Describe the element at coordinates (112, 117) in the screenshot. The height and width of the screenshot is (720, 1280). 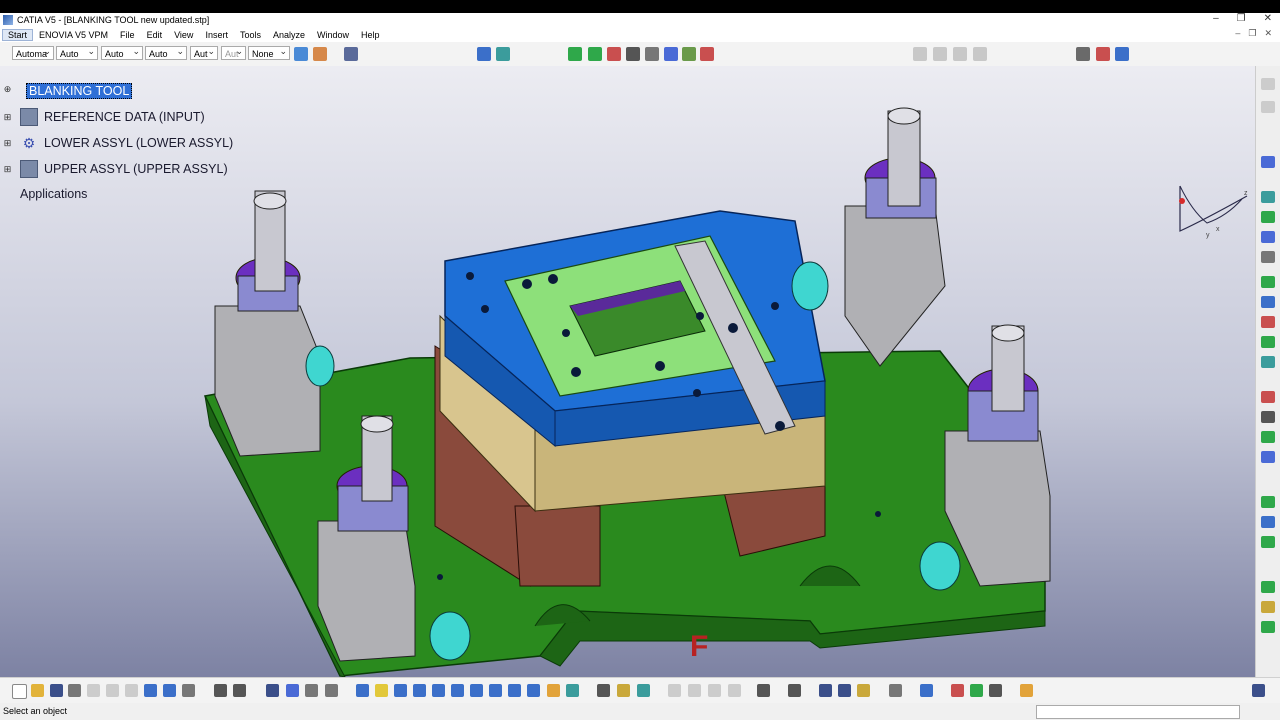
I see `tree-item-reference-data: REFERENCE DATA (INPUT)` at that location.